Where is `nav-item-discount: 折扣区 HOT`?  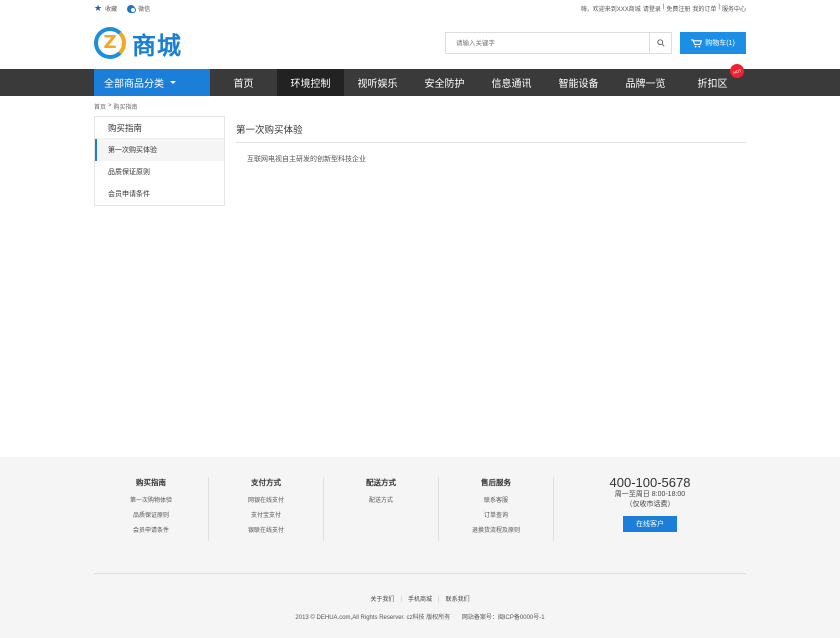
nav-item-discount: 折扣区 HOT is located at coordinates (712, 79).